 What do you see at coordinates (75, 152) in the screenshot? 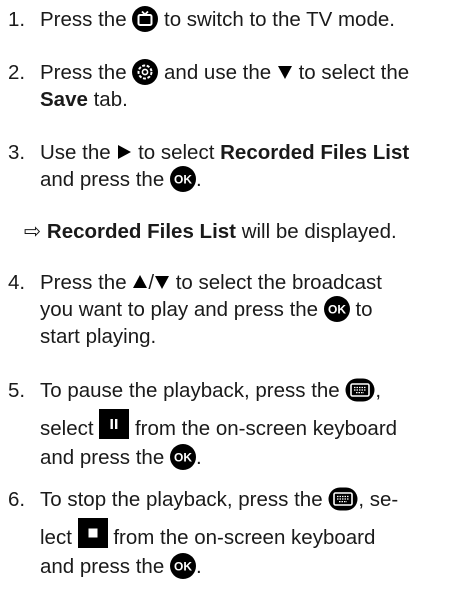
I see `step-text: Use the` at bounding box center [75, 152].